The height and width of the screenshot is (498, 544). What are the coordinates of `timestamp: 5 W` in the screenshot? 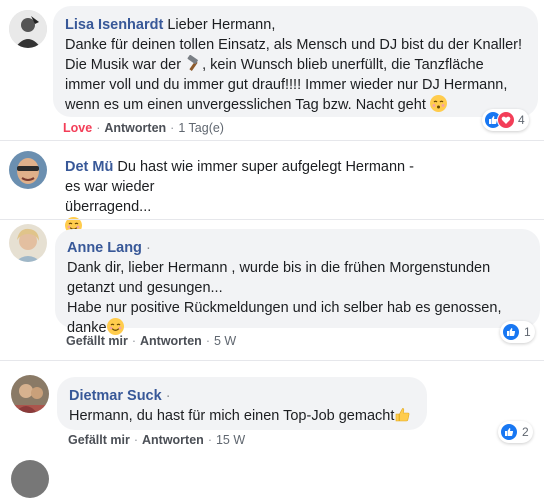 It's located at (225, 341).